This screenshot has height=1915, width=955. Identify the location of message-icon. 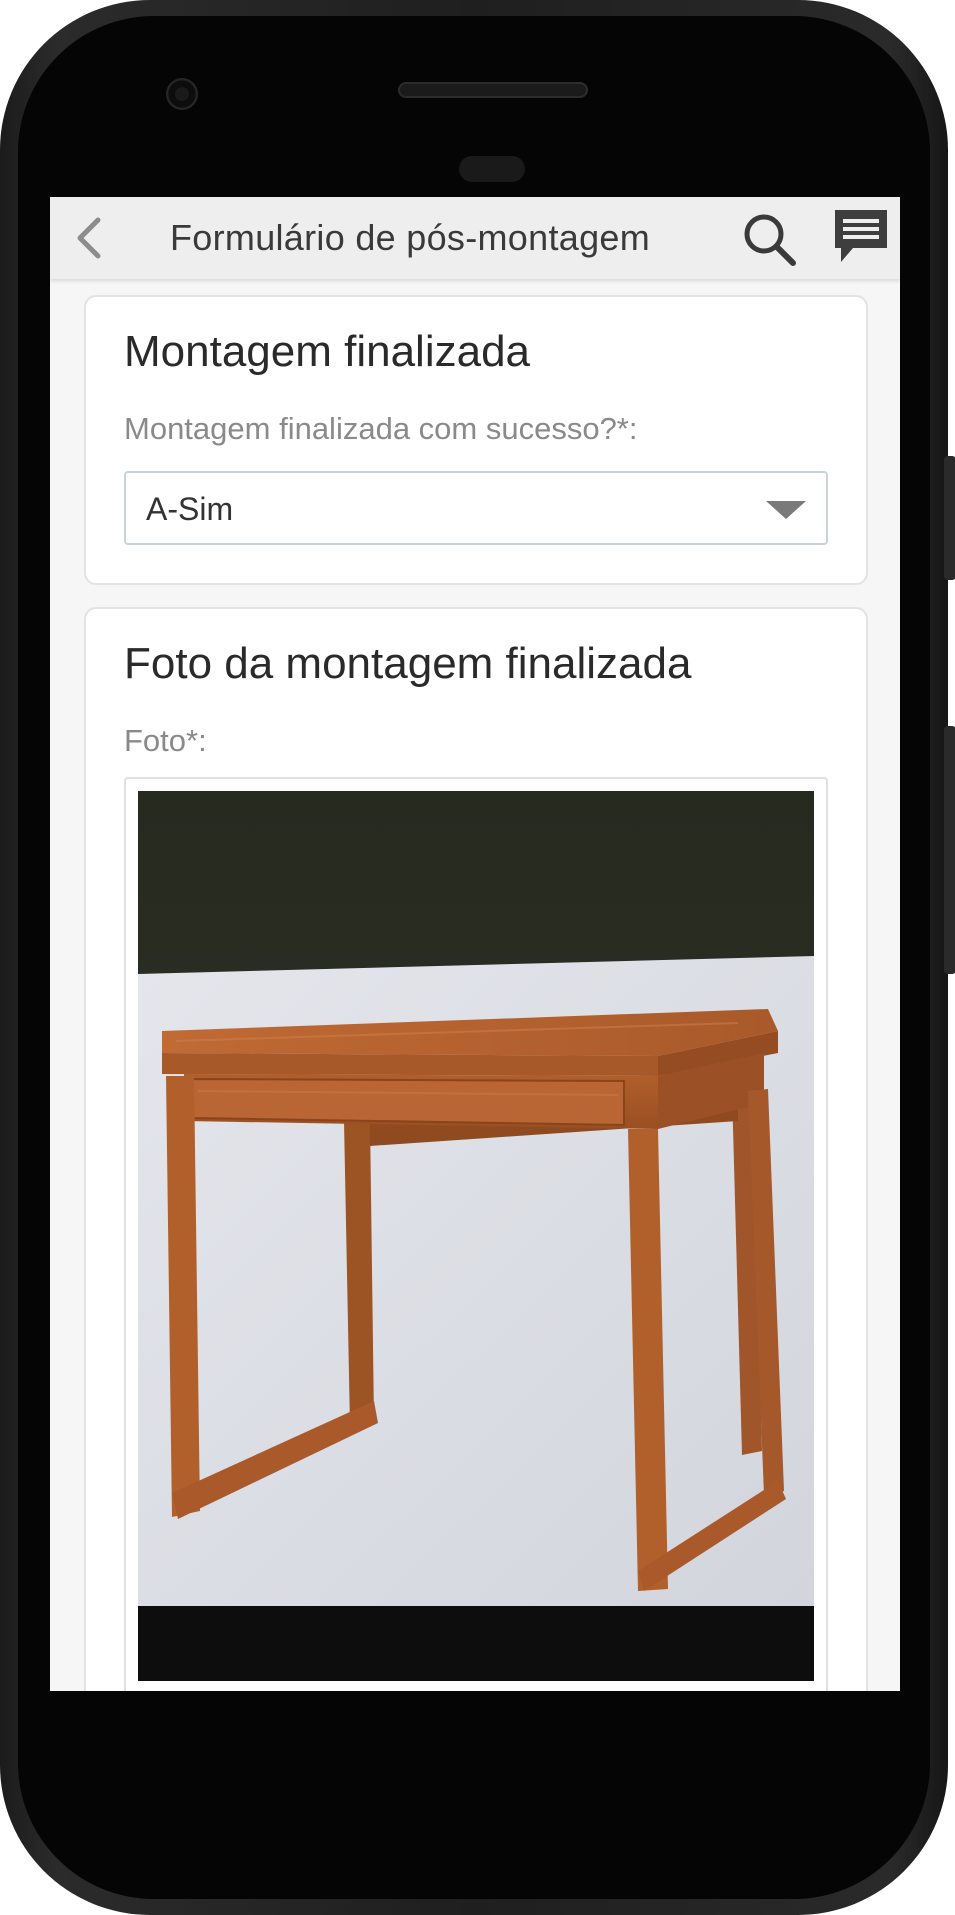
(861, 236).